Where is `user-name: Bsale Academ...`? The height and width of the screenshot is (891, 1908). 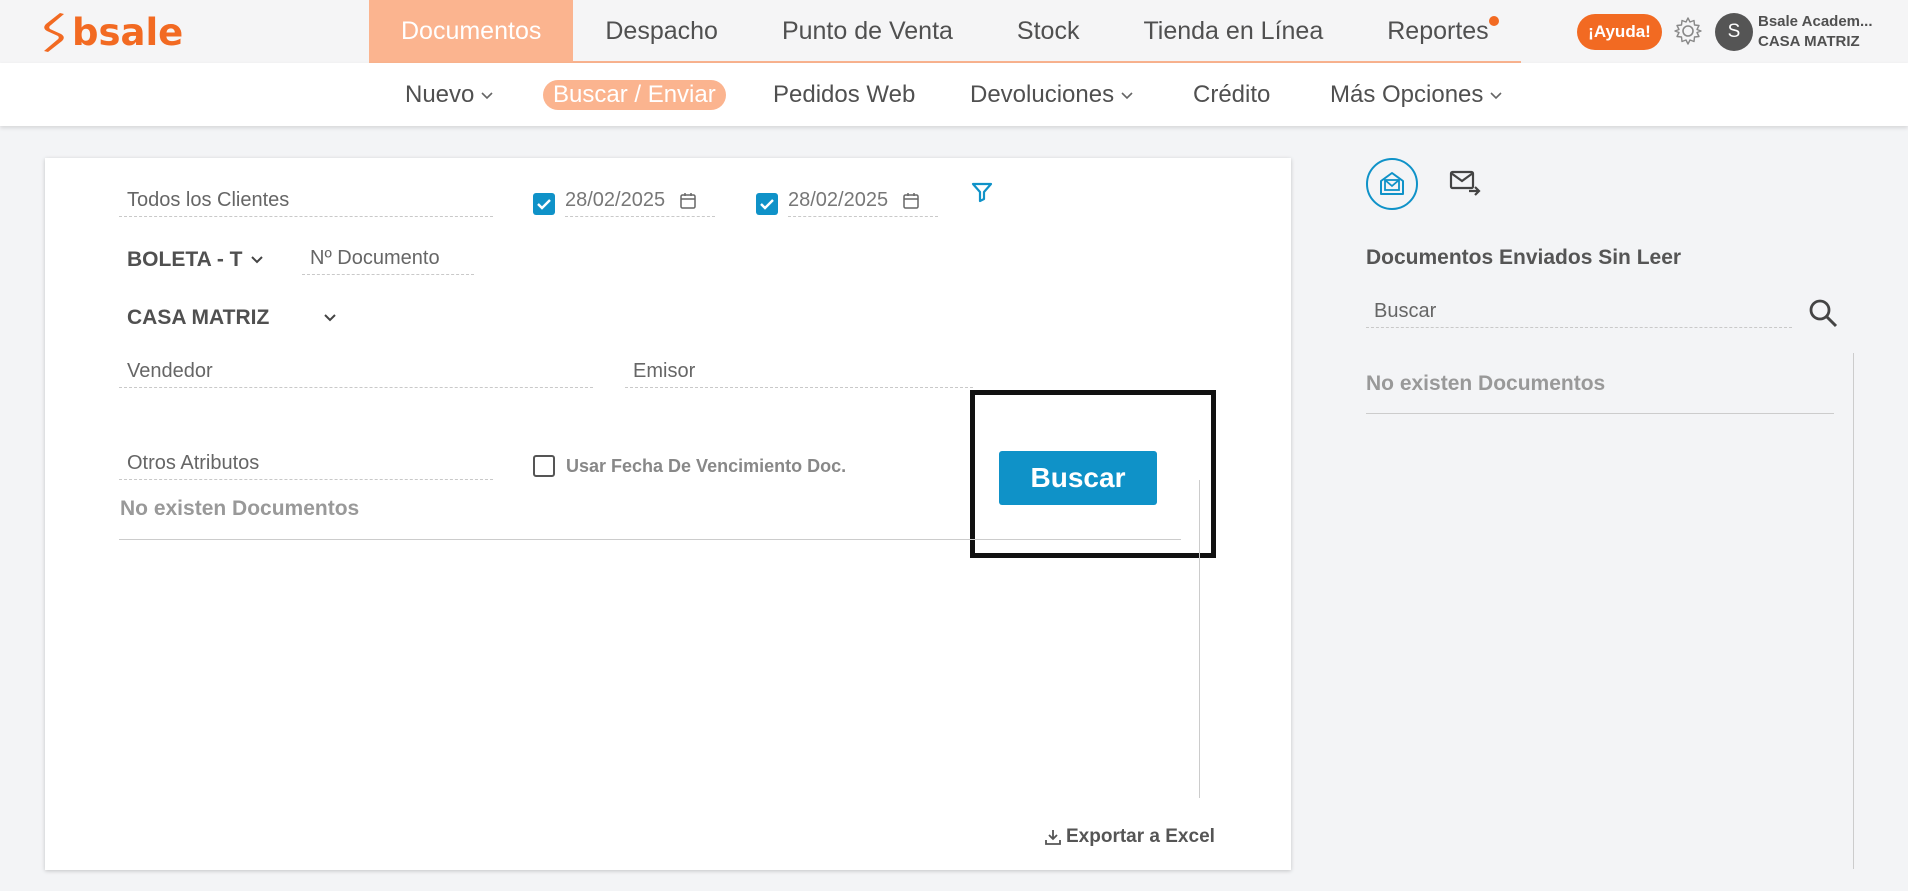
user-name: Bsale Academ... is located at coordinates (1815, 21).